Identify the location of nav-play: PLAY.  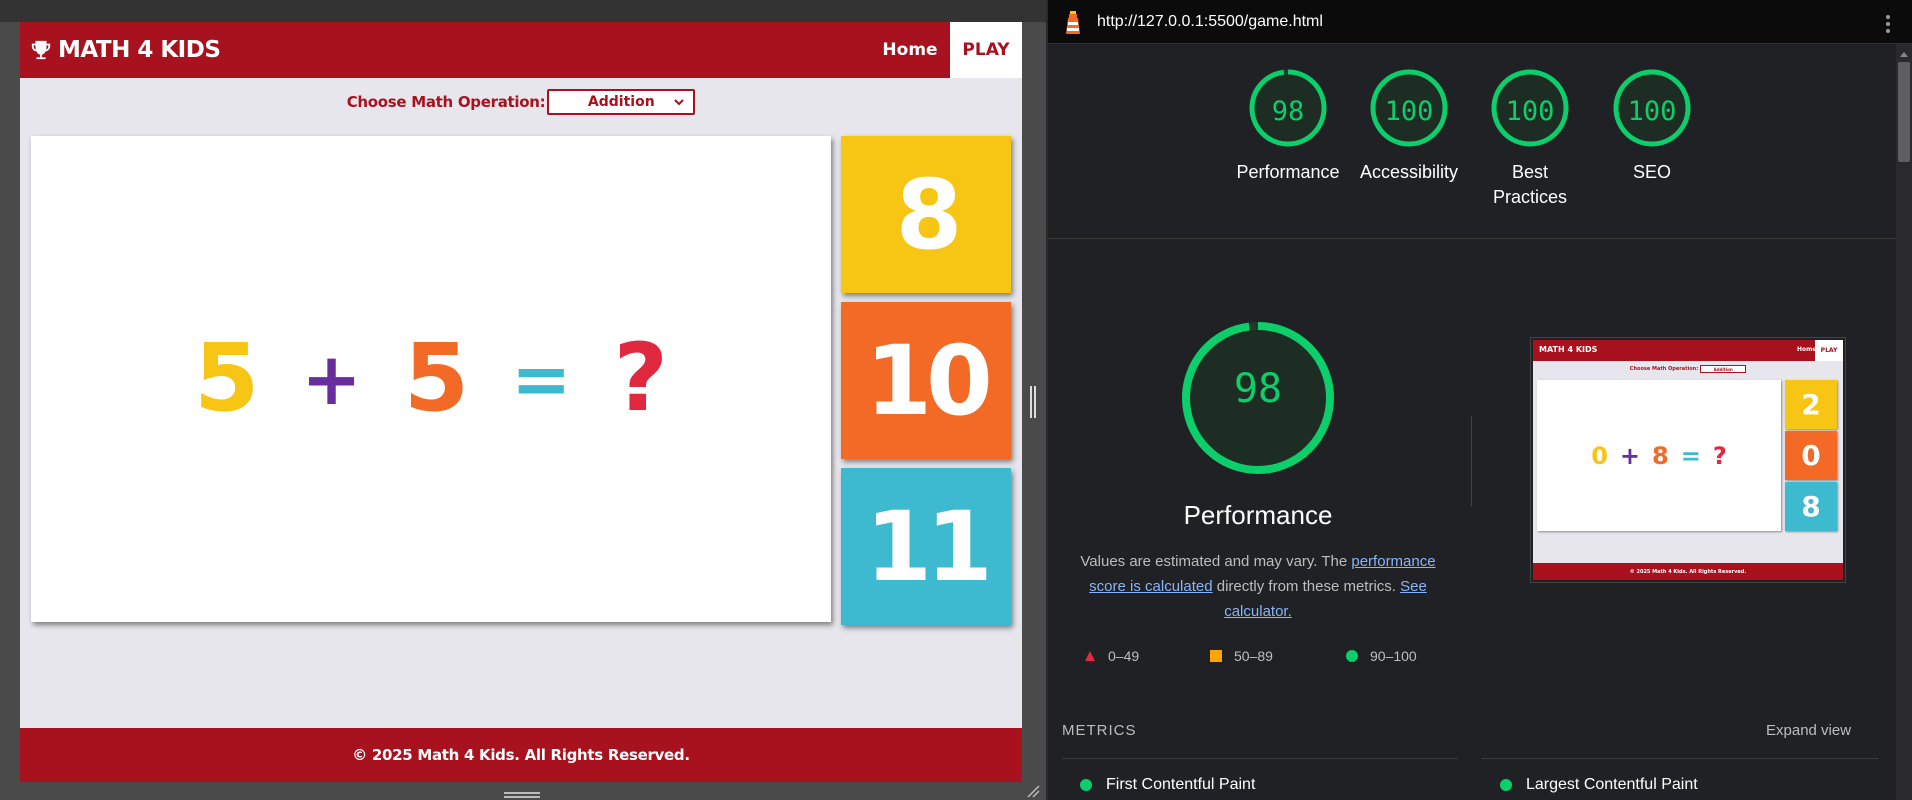
(986, 50).